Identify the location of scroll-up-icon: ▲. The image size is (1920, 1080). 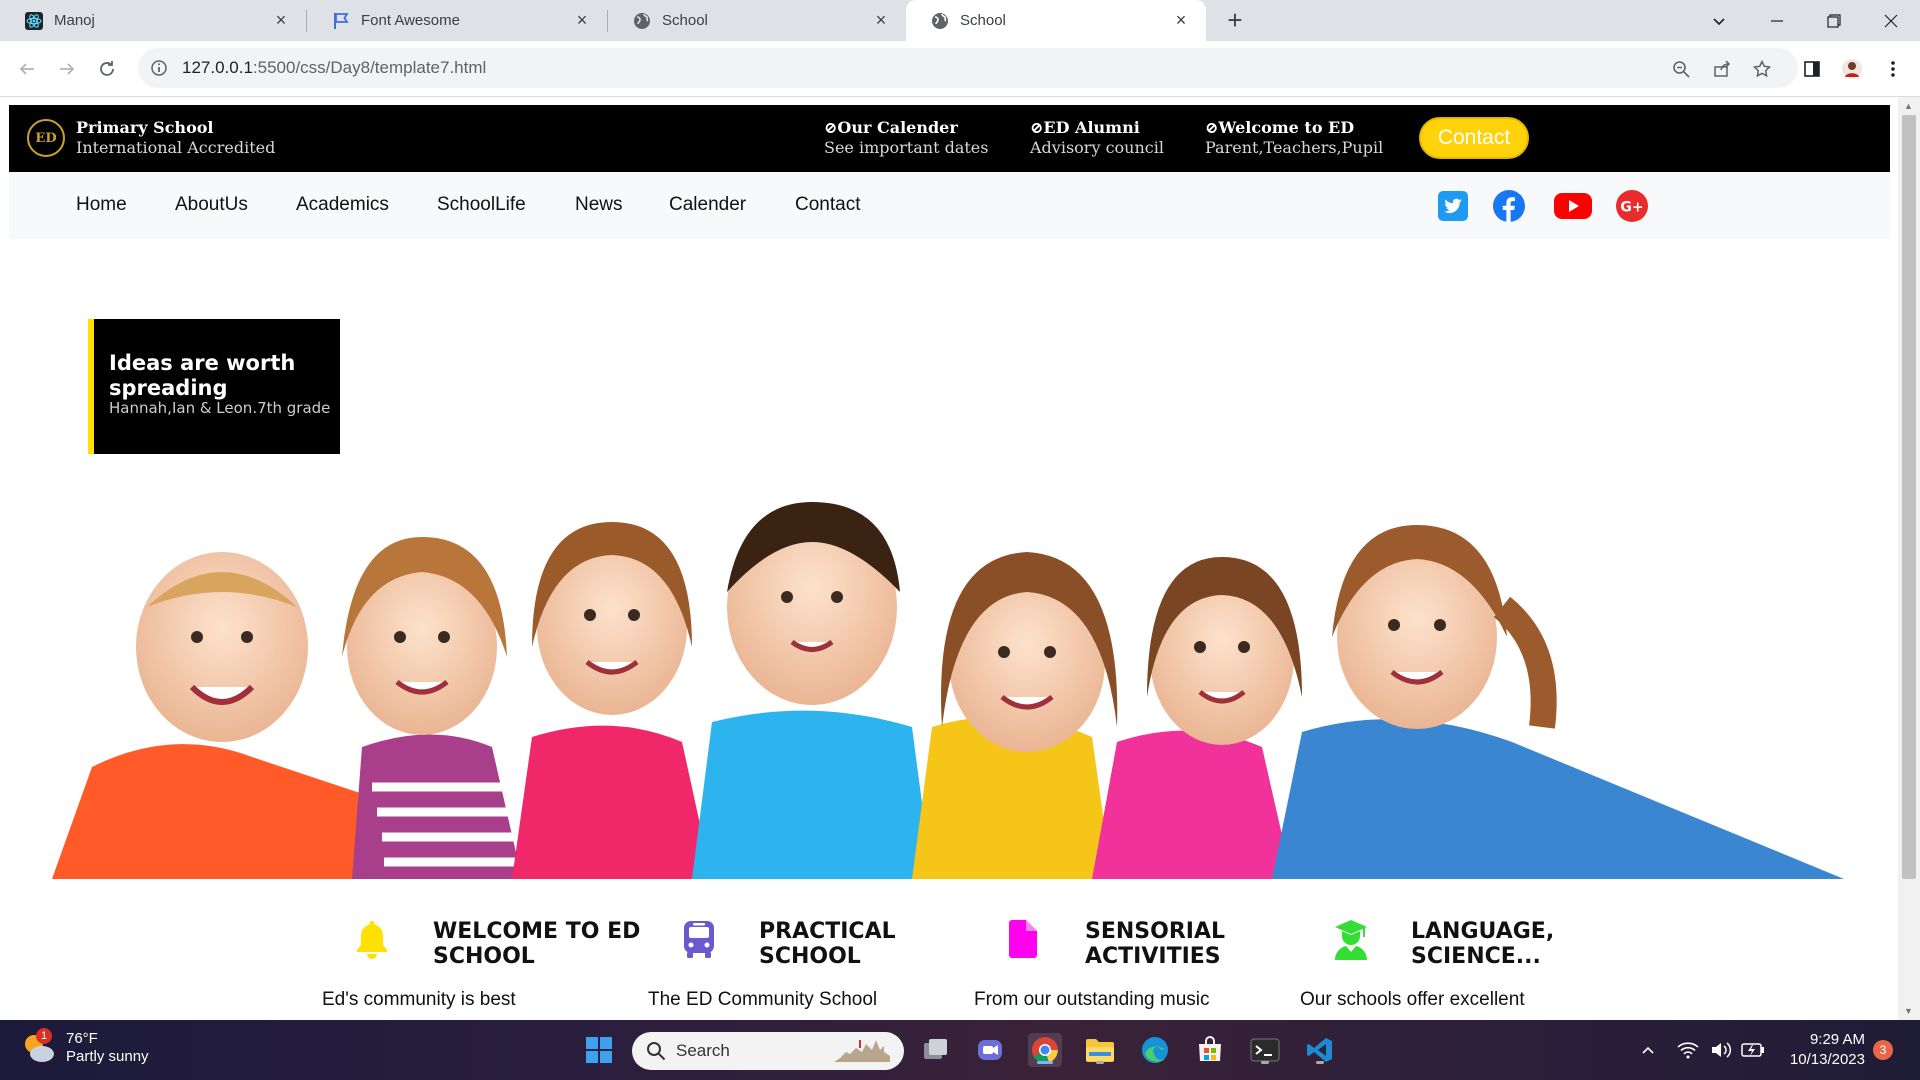
(1908, 106).